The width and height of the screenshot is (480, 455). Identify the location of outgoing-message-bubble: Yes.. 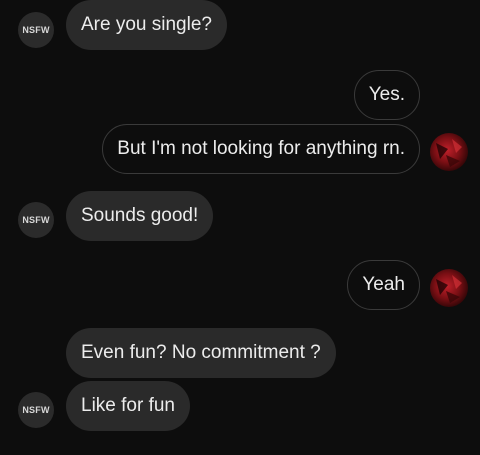
(386, 95).